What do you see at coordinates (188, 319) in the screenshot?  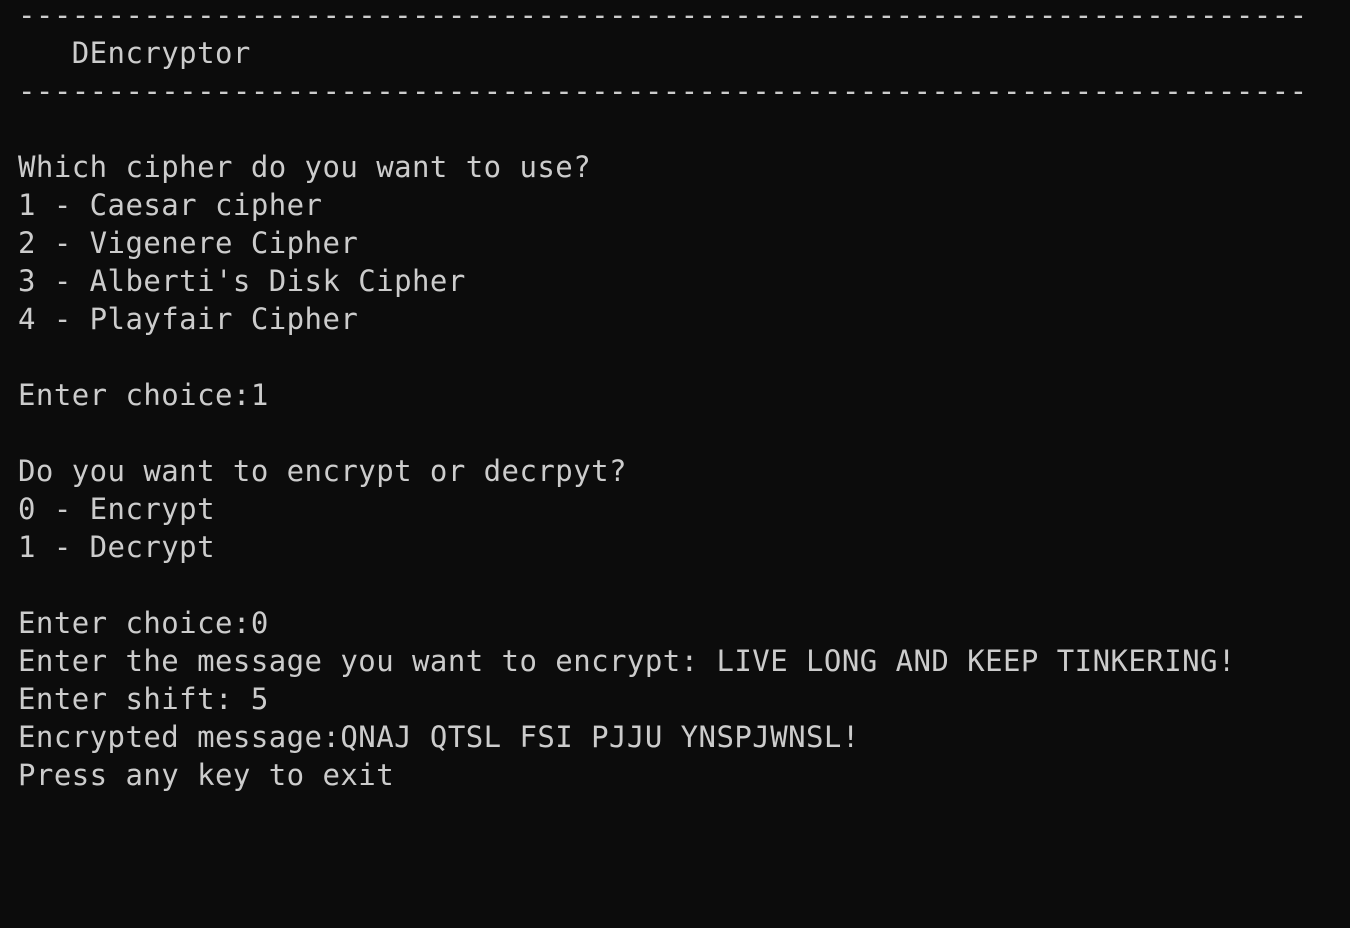 I see `cipher-option-playfair: 4 - Playfair Cipher` at bounding box center [188, 319].